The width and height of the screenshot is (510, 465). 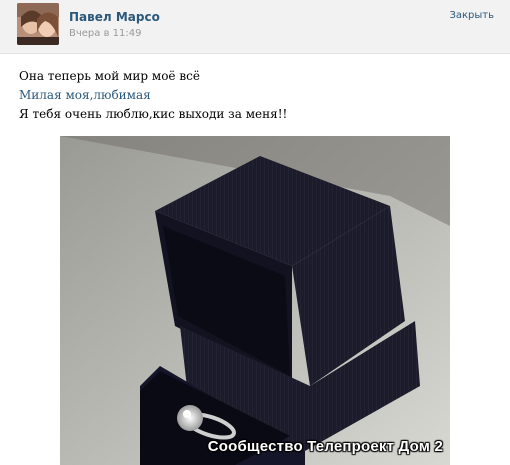 I want to click on watermark: Сообщество Телепроект Дом 2, so click(x=325, y=446).